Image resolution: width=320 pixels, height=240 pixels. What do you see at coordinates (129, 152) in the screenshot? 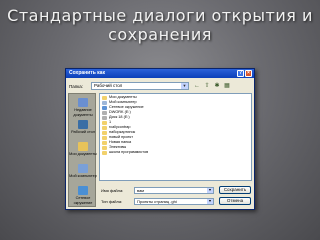
I see `file-name: школа программистов` at bounding box center [129, 152].